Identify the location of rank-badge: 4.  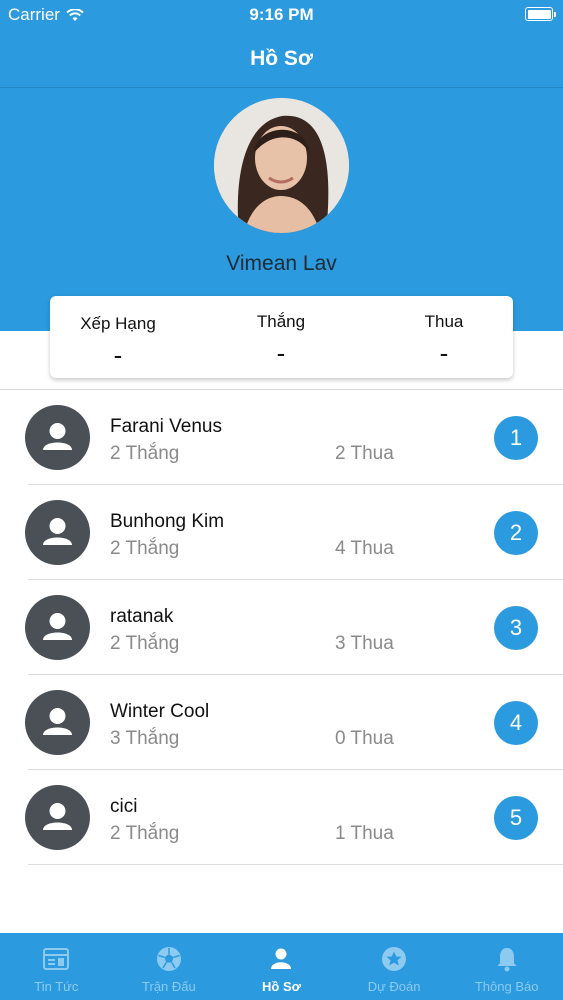
(516, 723).